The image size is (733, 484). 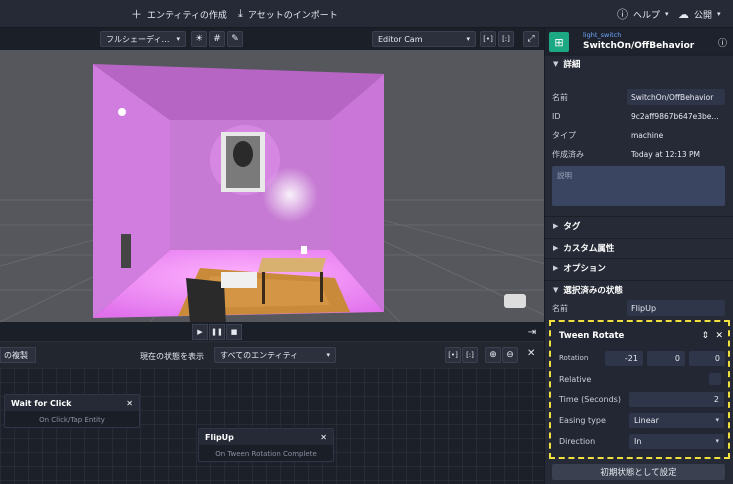 What do you see at coordinates (366, 14) in the screenshot?
I see `top-toolbar: ＋ エンティティの作成 ⤓ アセットのインポート ⓘ ヘルプ ▾ ☁ 公開 ▾` at bounding box center [366, 14].